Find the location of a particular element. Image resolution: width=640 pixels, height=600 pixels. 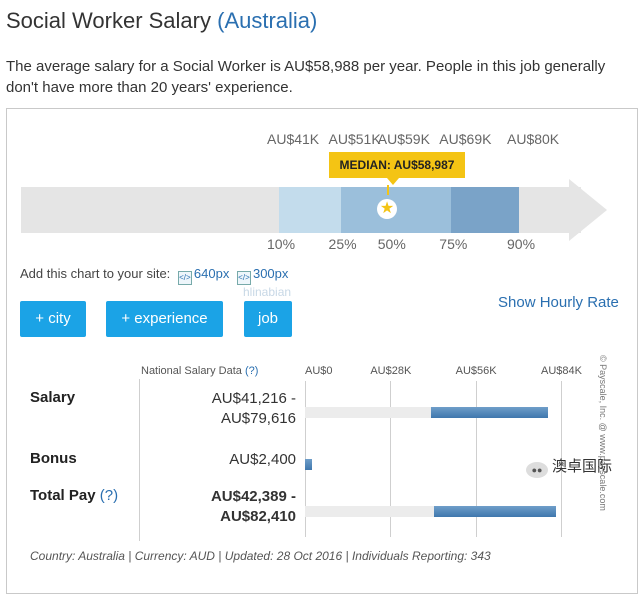

row-label: Bonus is located at coordinates (53, 458).